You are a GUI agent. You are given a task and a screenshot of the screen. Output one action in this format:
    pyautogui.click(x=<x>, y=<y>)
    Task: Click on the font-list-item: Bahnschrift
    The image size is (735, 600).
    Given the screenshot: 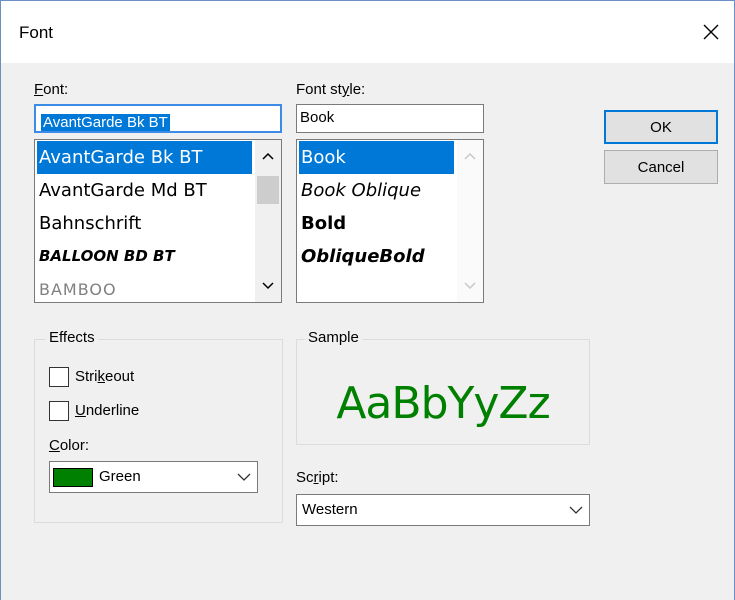 What is the action you would take?
    pyautogui.click(x=144, y=223)
    